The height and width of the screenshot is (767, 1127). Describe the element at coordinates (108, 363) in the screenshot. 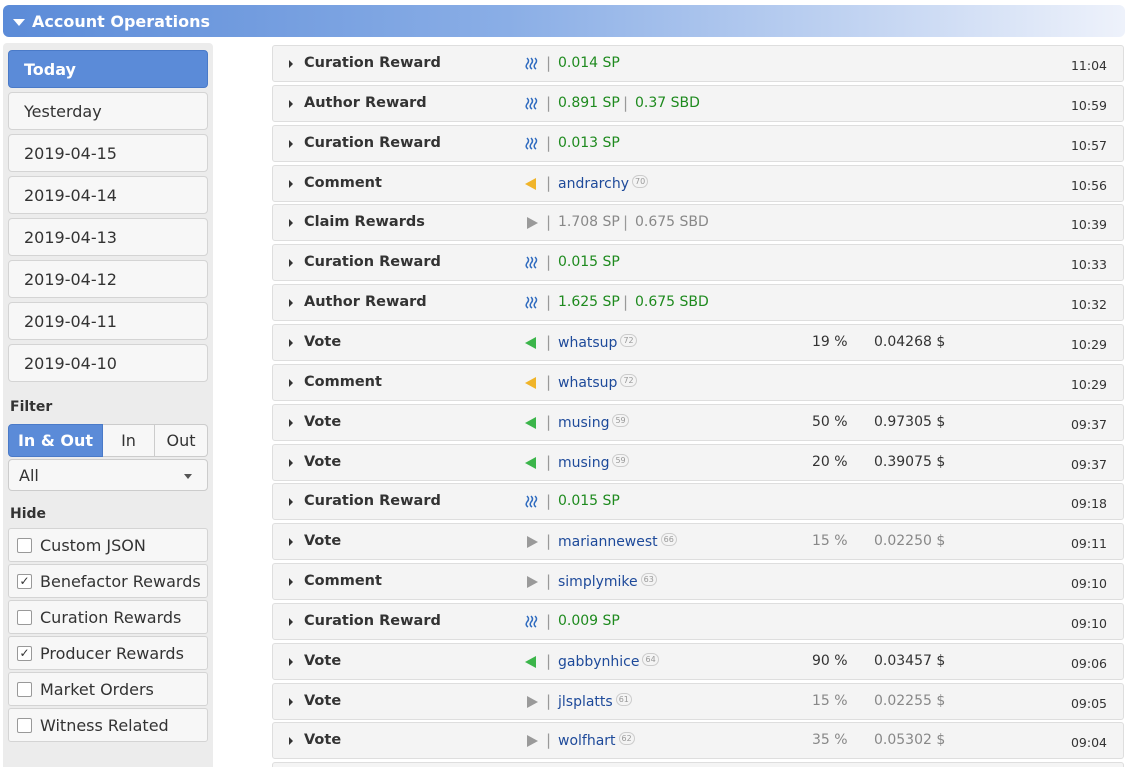

I see `date-button: 2019-04-10` at that location.